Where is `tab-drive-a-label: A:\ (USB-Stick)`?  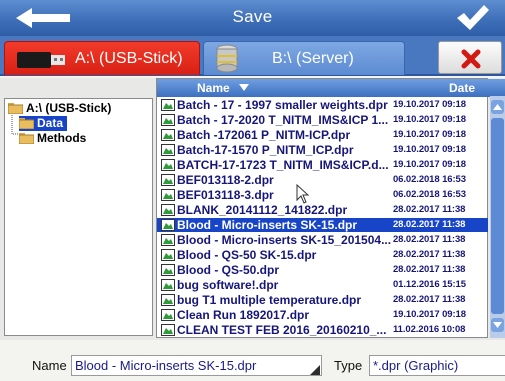 tab-drive-a-label: A:\ (USB-Stick) is located at coordinates (129, 58).